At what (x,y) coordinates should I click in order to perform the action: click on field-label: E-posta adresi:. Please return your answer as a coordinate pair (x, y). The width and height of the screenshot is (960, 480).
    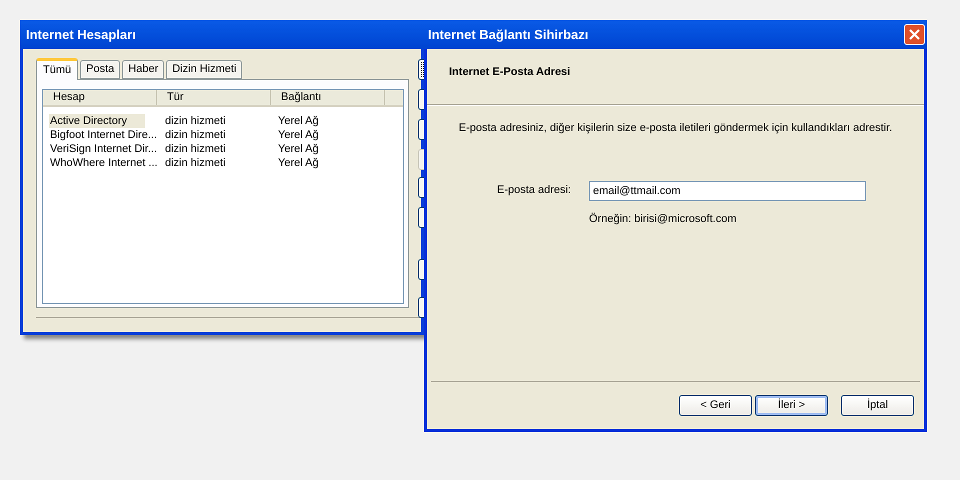
    Looking at the image, I should click on (534, 190).